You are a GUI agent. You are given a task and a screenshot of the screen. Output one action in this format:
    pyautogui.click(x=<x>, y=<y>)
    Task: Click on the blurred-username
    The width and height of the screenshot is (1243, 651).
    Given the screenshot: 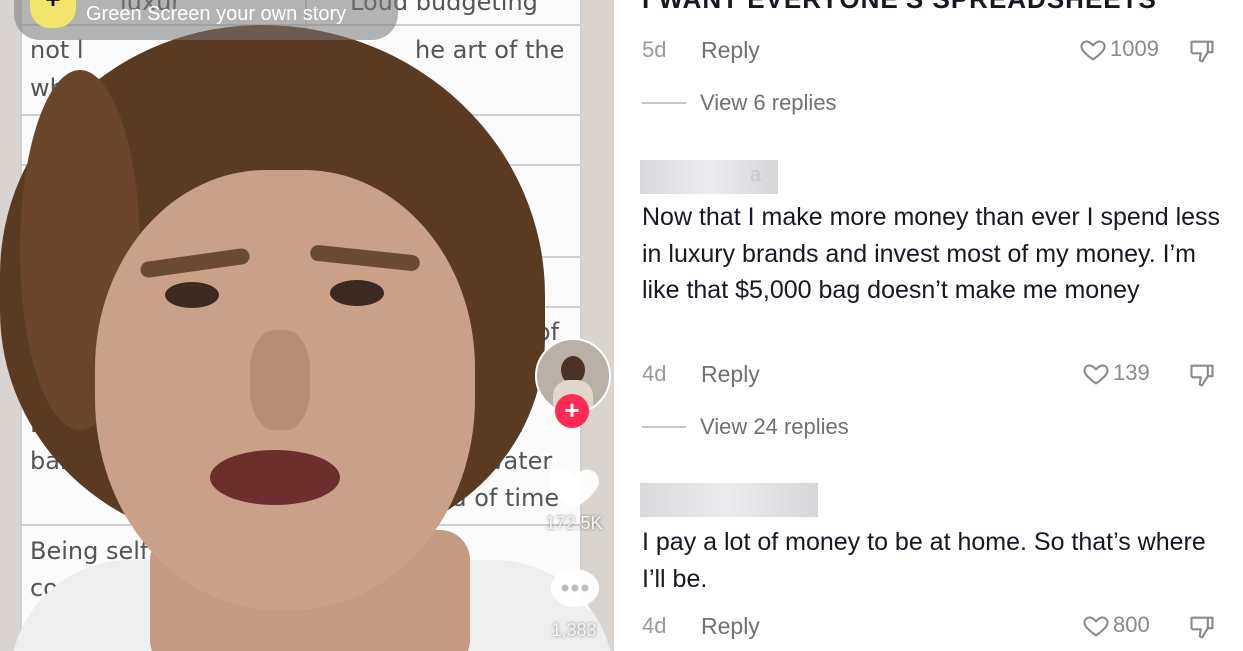 What is the action you would take?
    pyautogui.click(x=729, y=500)
    